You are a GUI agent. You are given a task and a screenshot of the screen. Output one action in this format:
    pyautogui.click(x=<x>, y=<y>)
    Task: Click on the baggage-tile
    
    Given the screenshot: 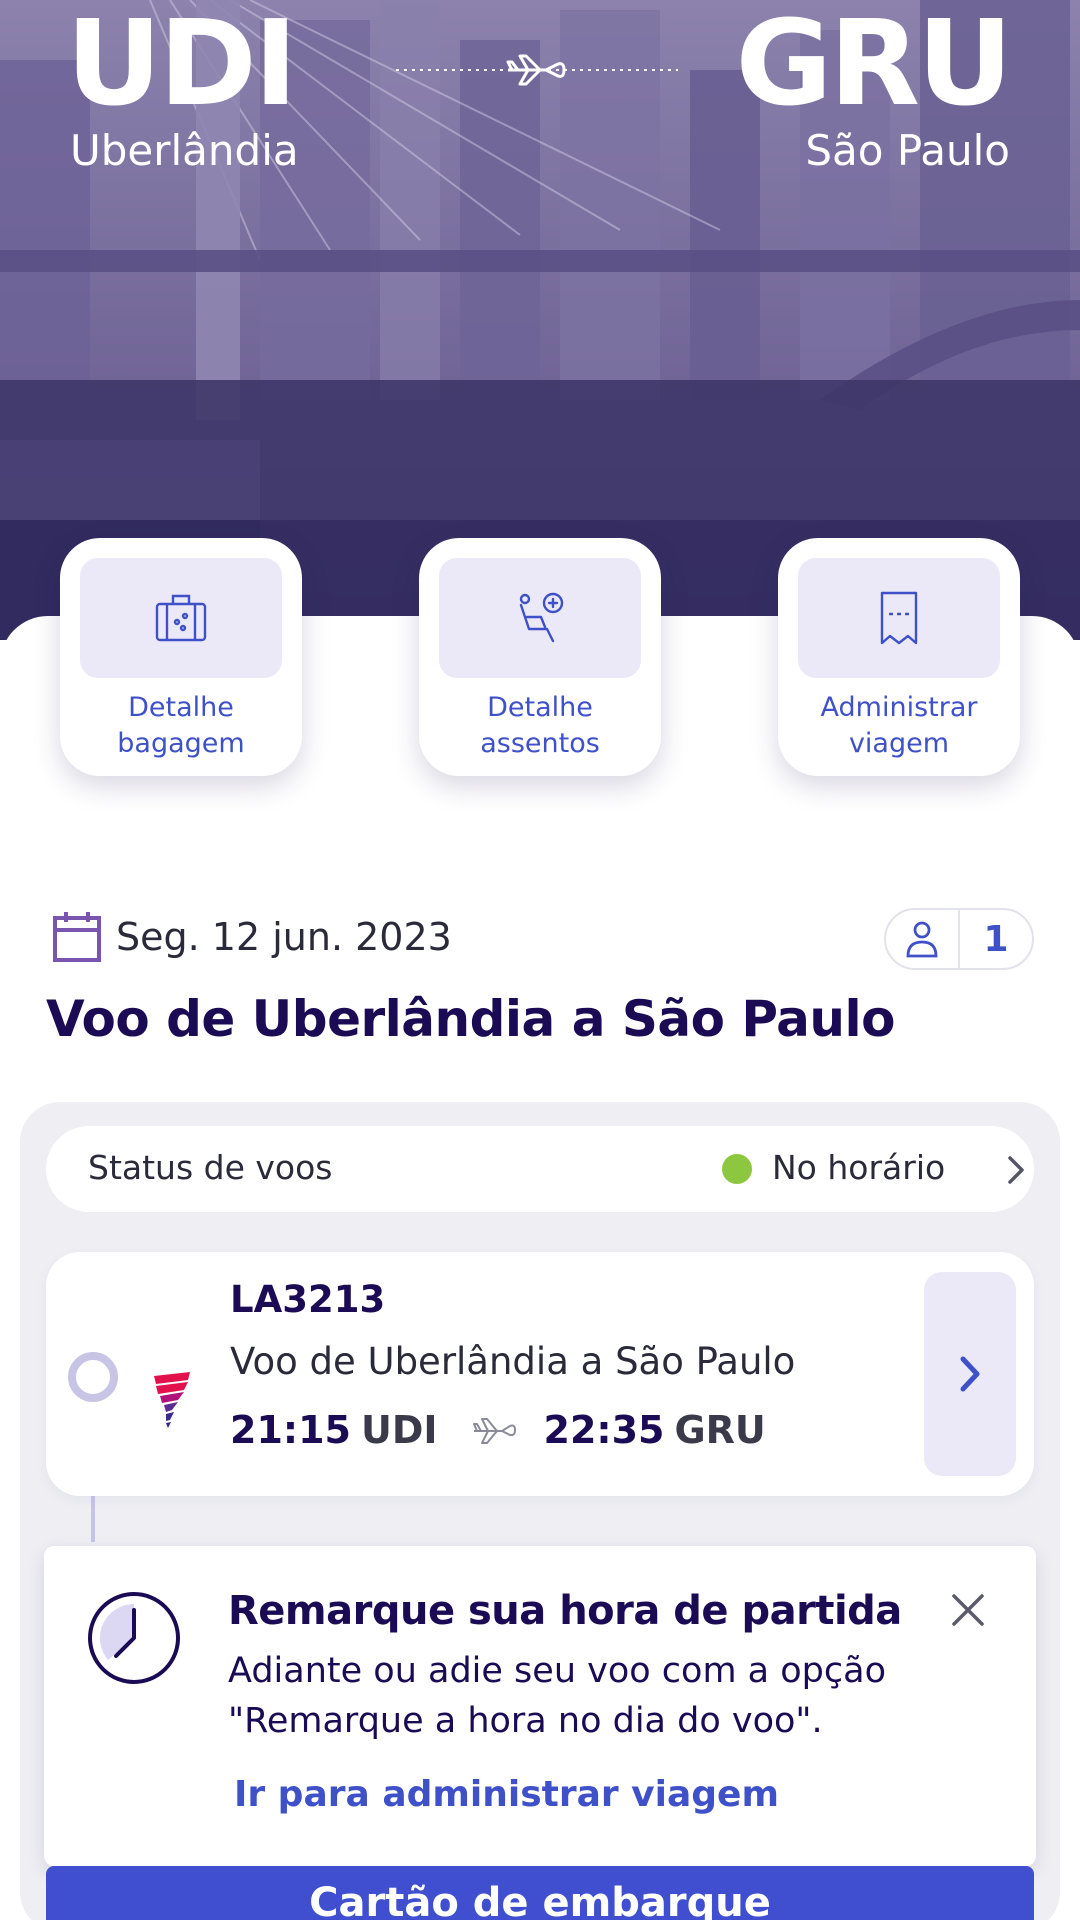 What is the action you would take?
    pyautogui.click(x=181, y=618)
    